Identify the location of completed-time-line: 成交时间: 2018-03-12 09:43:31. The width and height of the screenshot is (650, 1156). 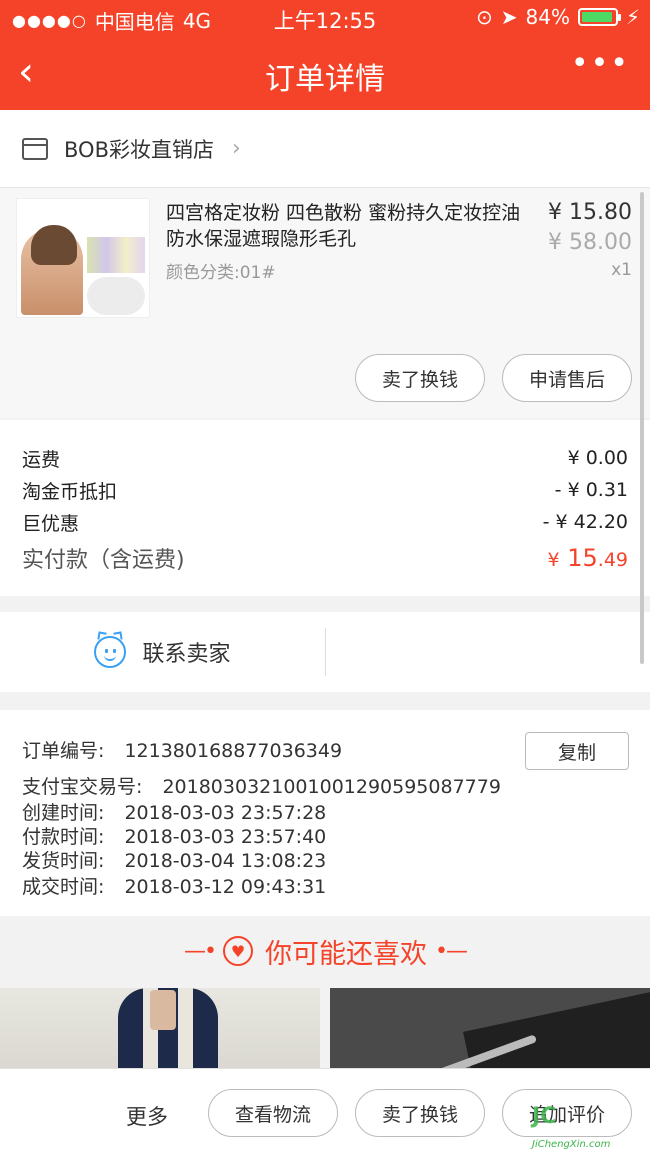
(174, 887).